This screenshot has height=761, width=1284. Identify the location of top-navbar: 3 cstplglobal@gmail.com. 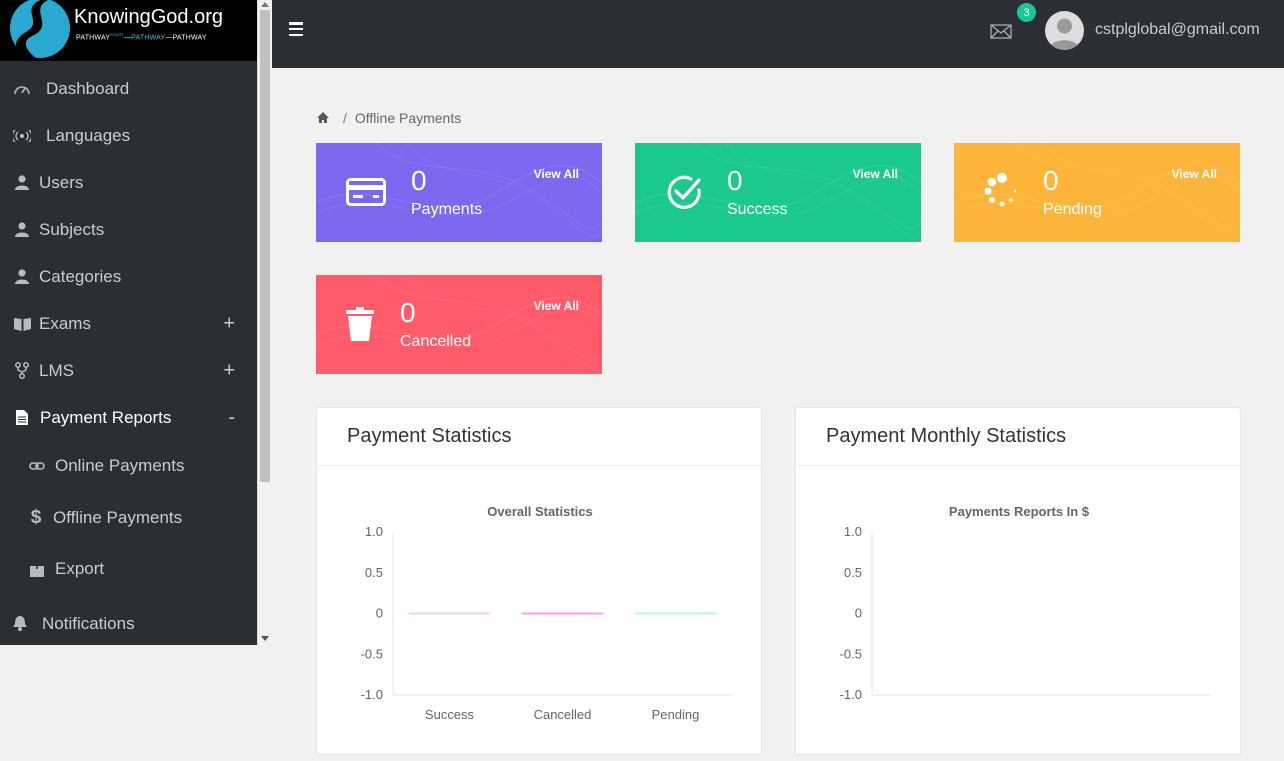
(778, 34).